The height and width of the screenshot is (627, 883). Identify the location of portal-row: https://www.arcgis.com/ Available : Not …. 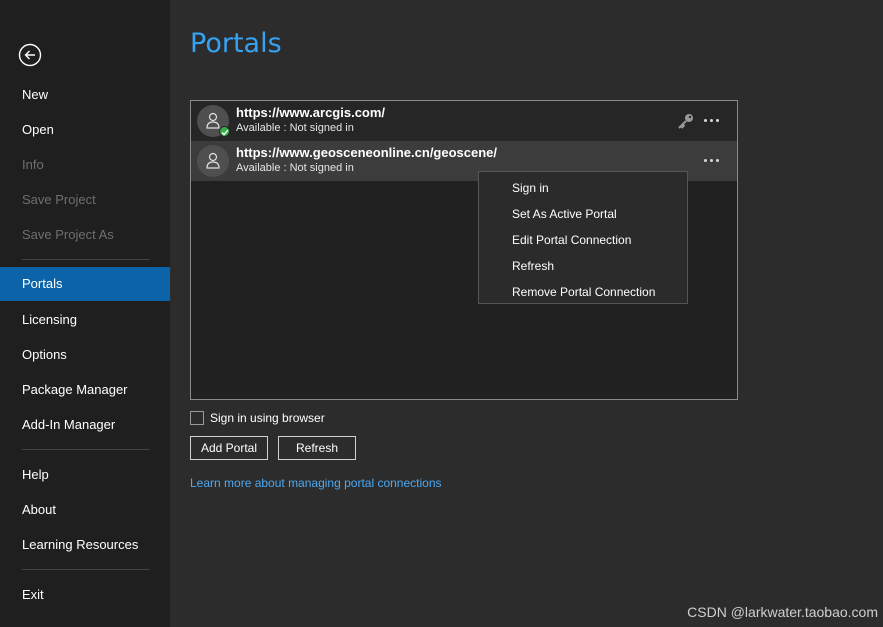
(464, 121).